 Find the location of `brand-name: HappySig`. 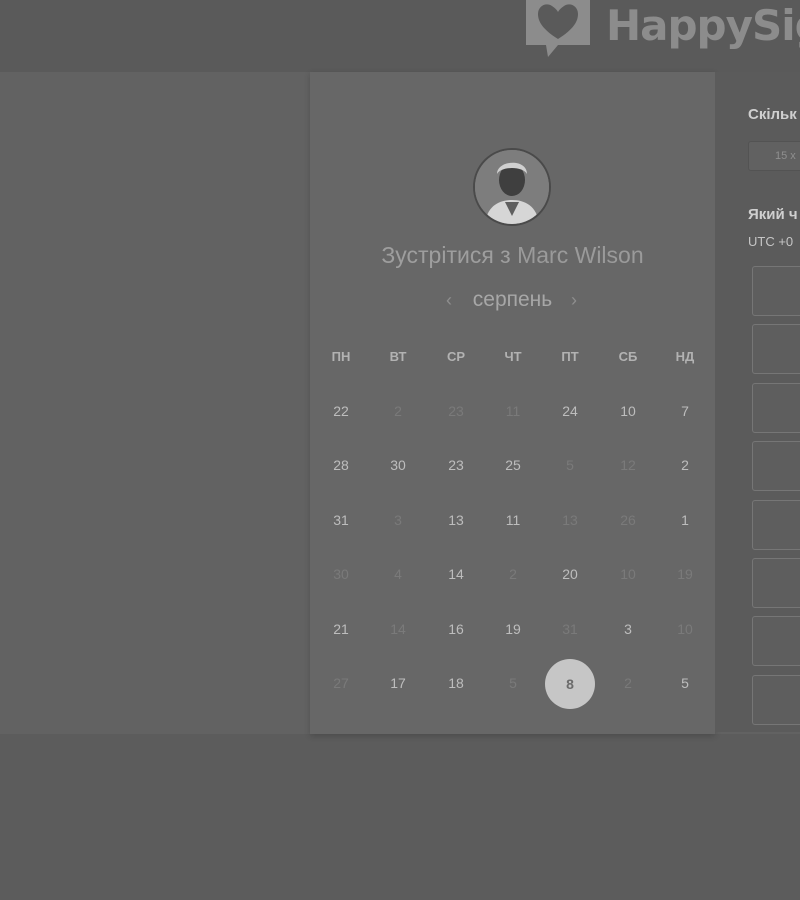

brand-name: HappySig is located at coordinates (703, 25).